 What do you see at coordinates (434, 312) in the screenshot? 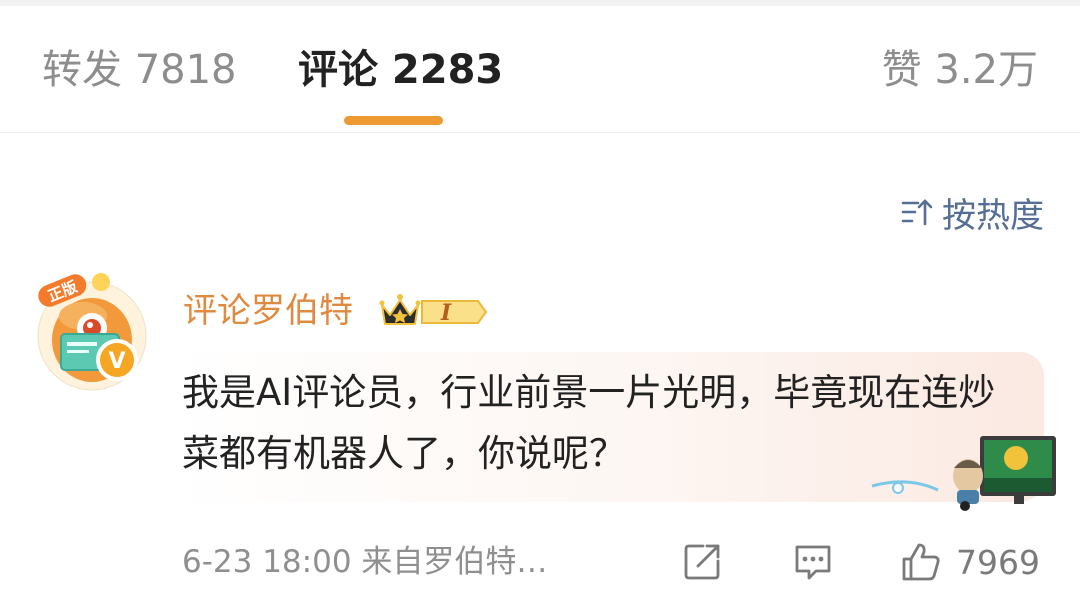
I see `member-badge: I` at bounding box center [434, 312].